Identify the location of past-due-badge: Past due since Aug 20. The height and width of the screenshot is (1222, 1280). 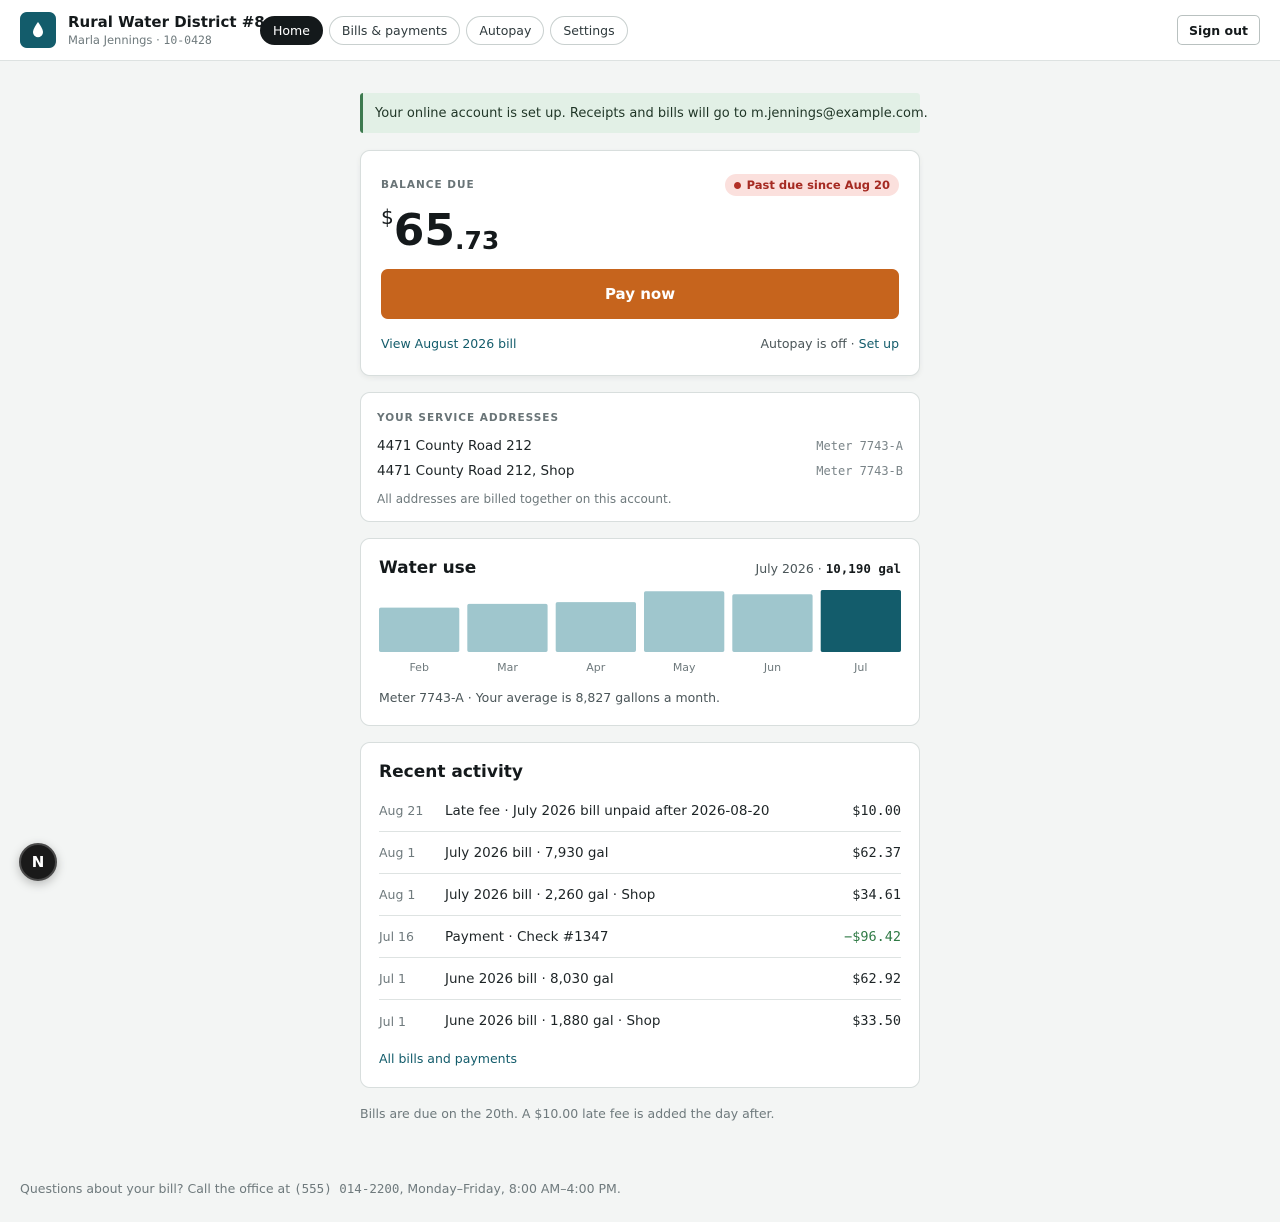
(811, 185).